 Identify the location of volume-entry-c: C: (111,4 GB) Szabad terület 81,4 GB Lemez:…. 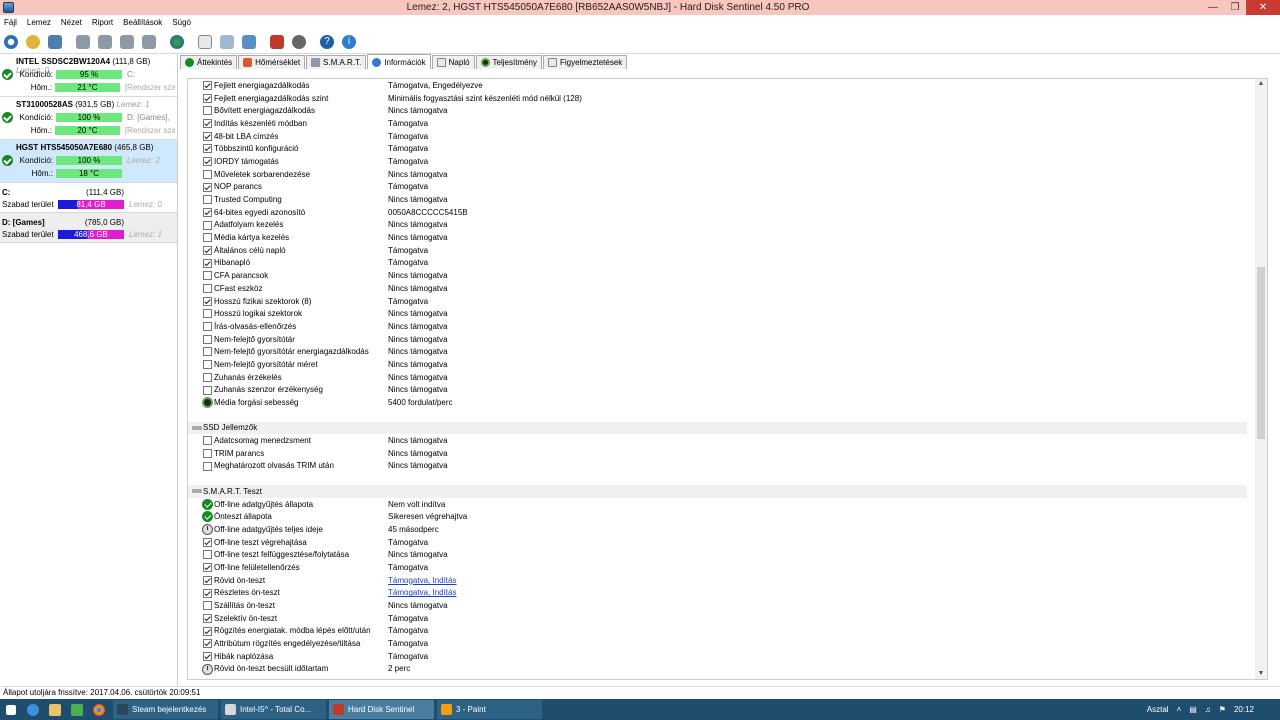
(88, 198).